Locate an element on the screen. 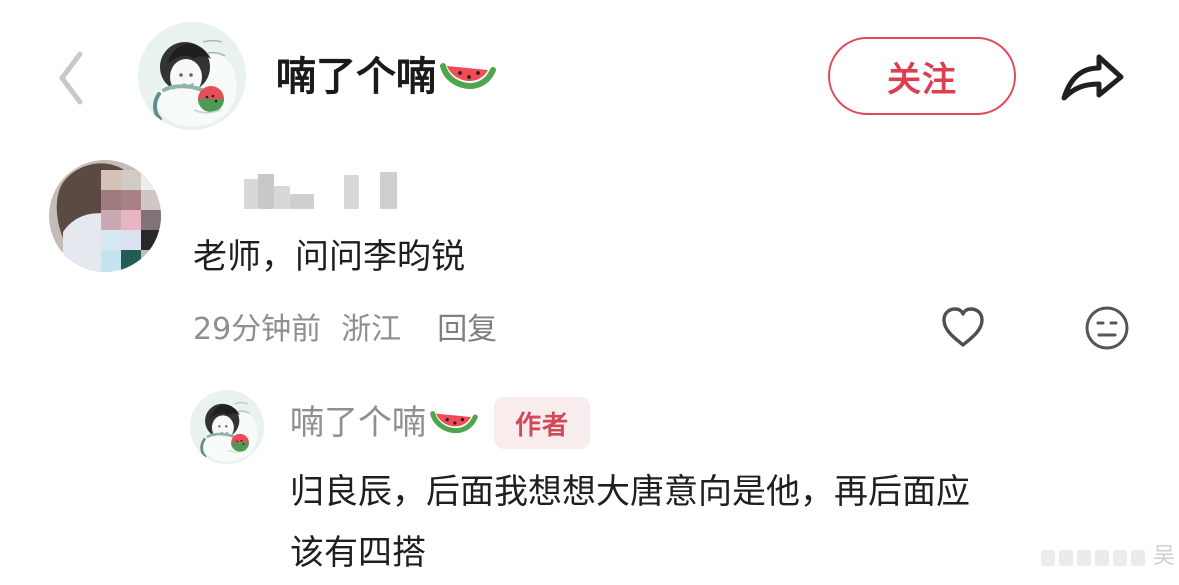 The width and height of the screenshot is (1179, 585). comment-location: 浙江 is located at coordinates (371, 329).